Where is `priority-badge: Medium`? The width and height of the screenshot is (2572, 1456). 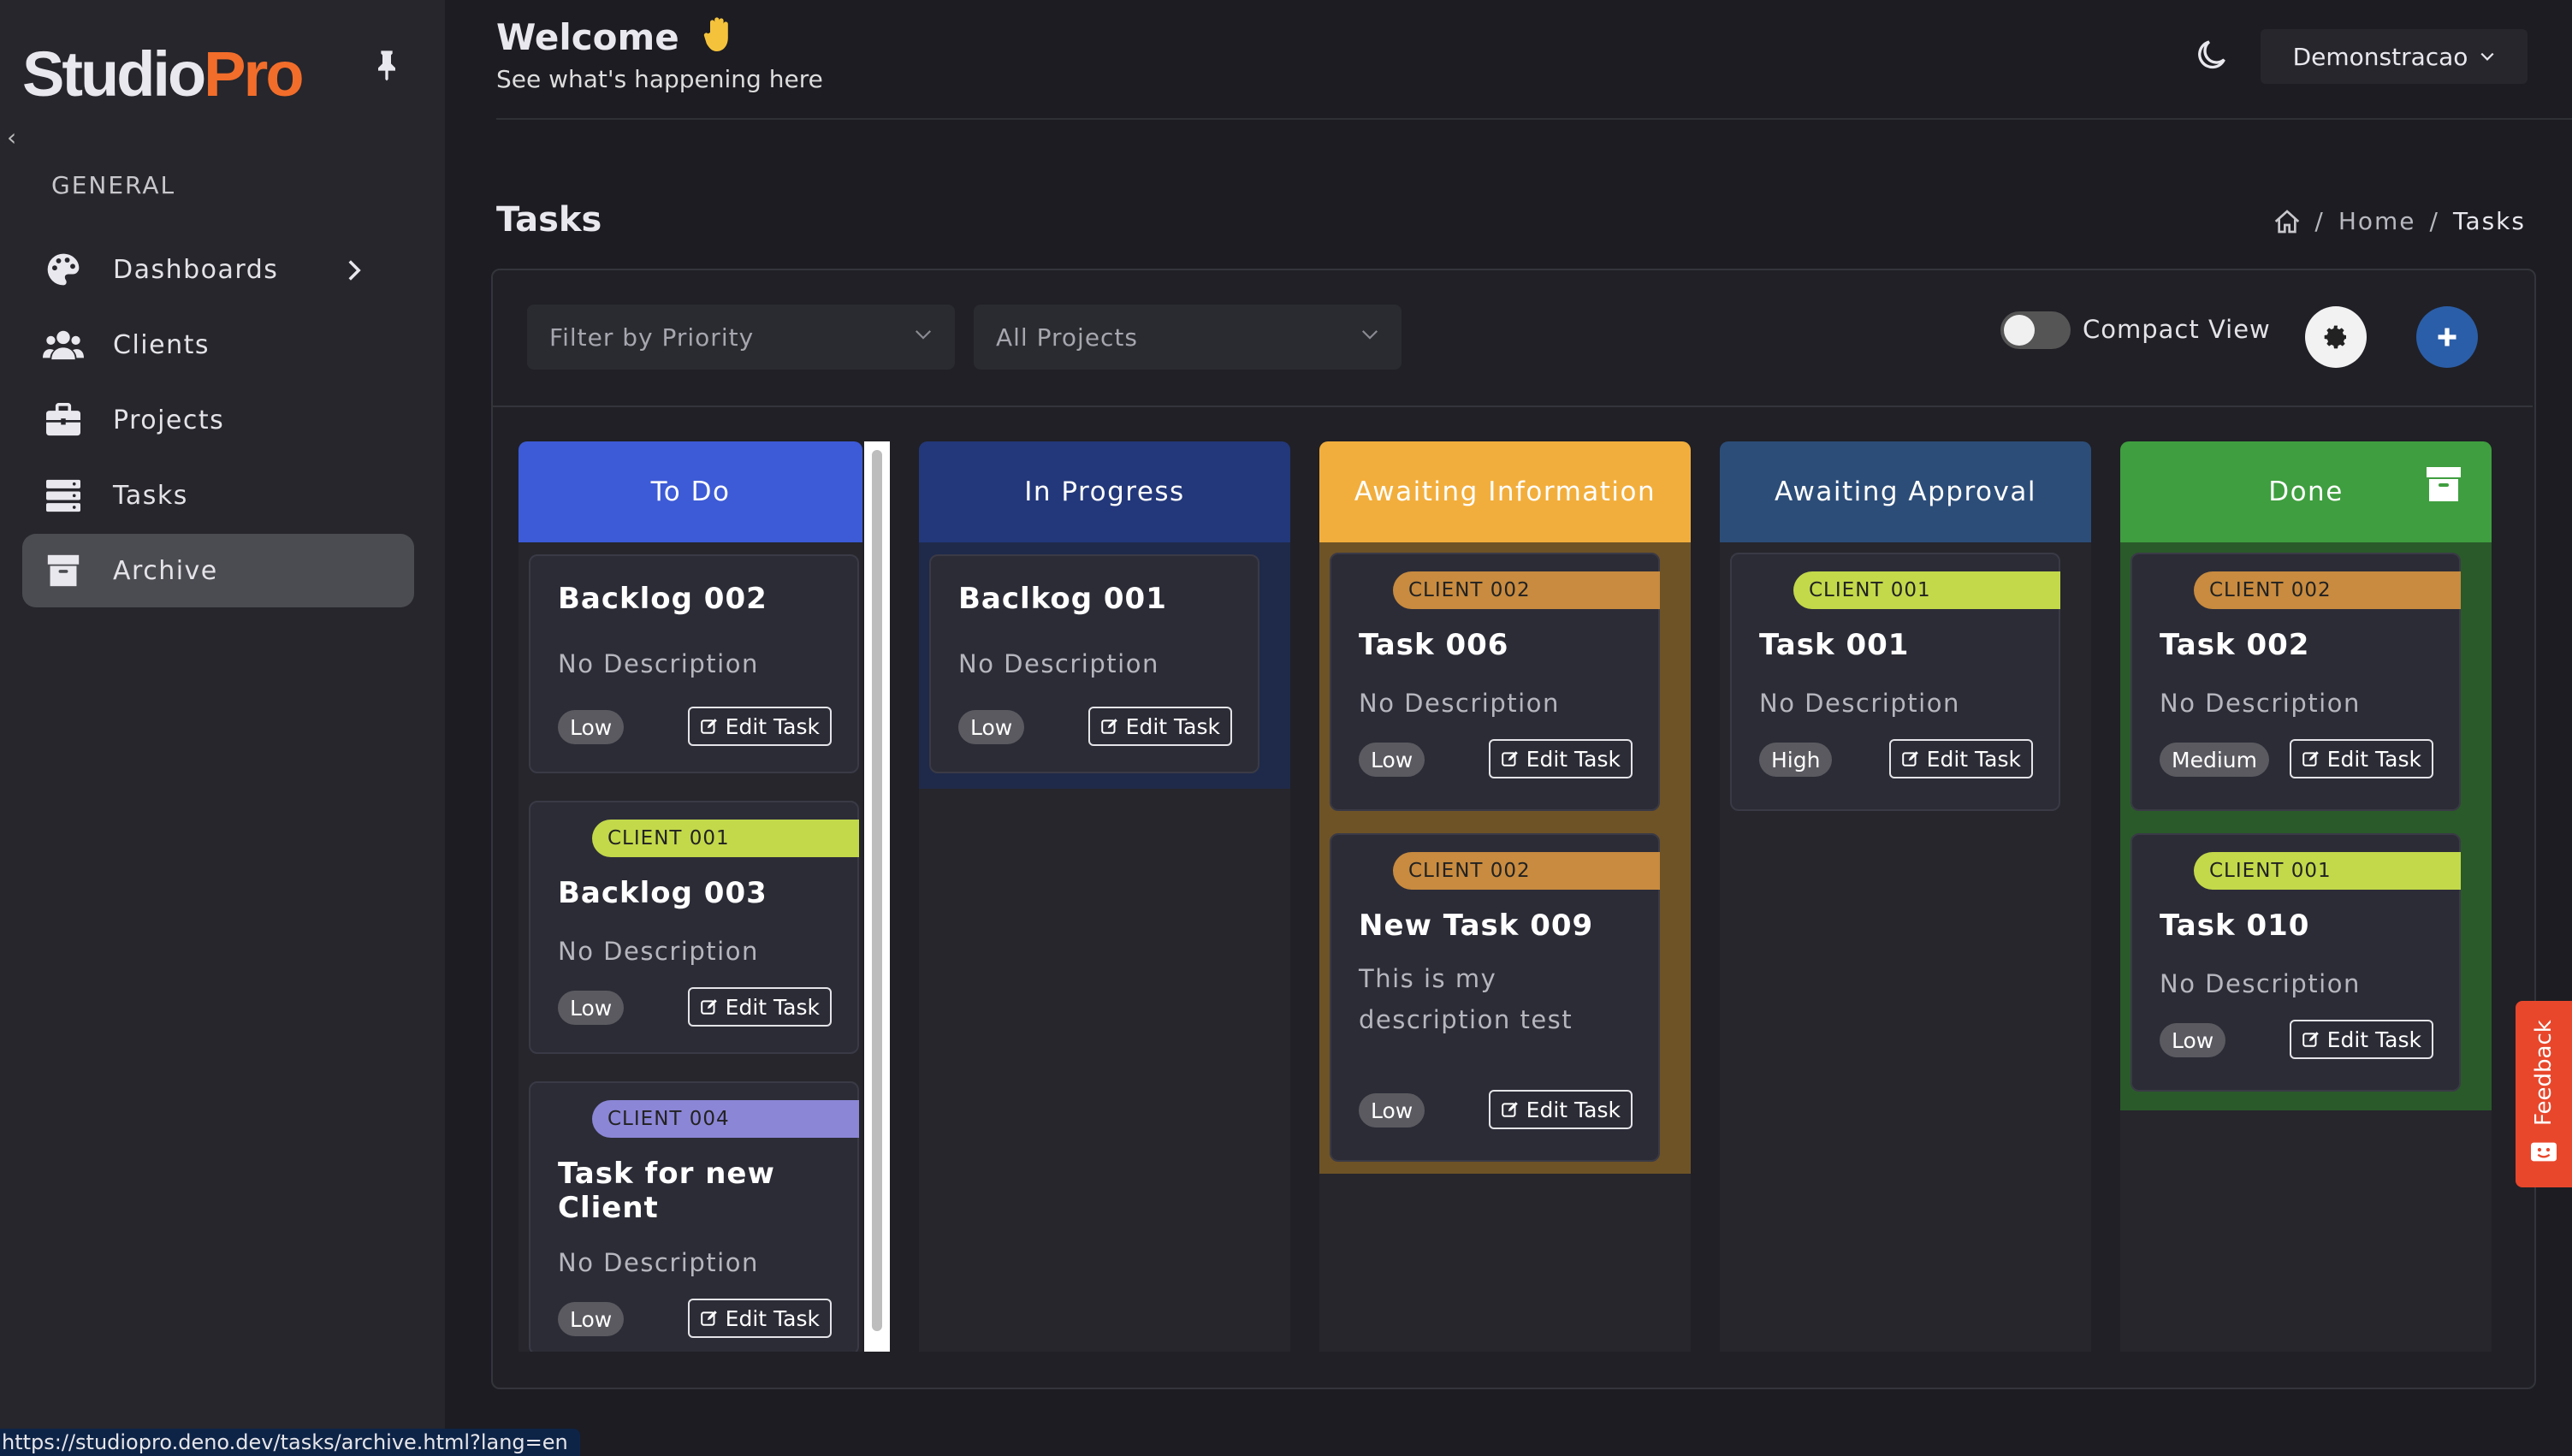
priority-badge: Medium is located at coordinates (2214, 760).